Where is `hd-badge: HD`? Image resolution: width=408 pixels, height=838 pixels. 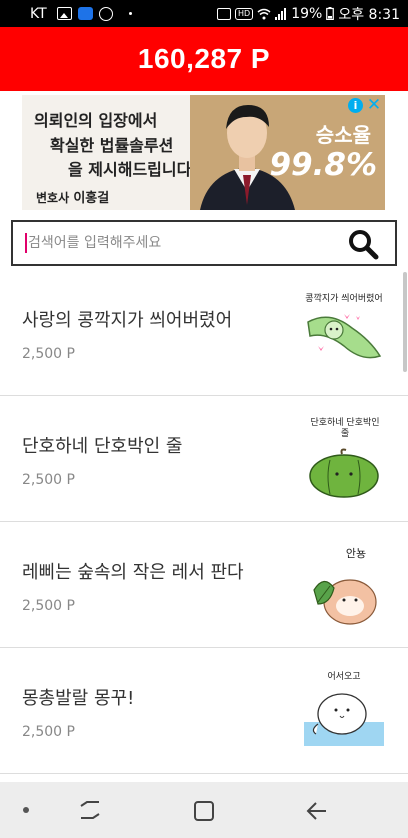 hd-badge: HD is located at coordinates (244, 13).